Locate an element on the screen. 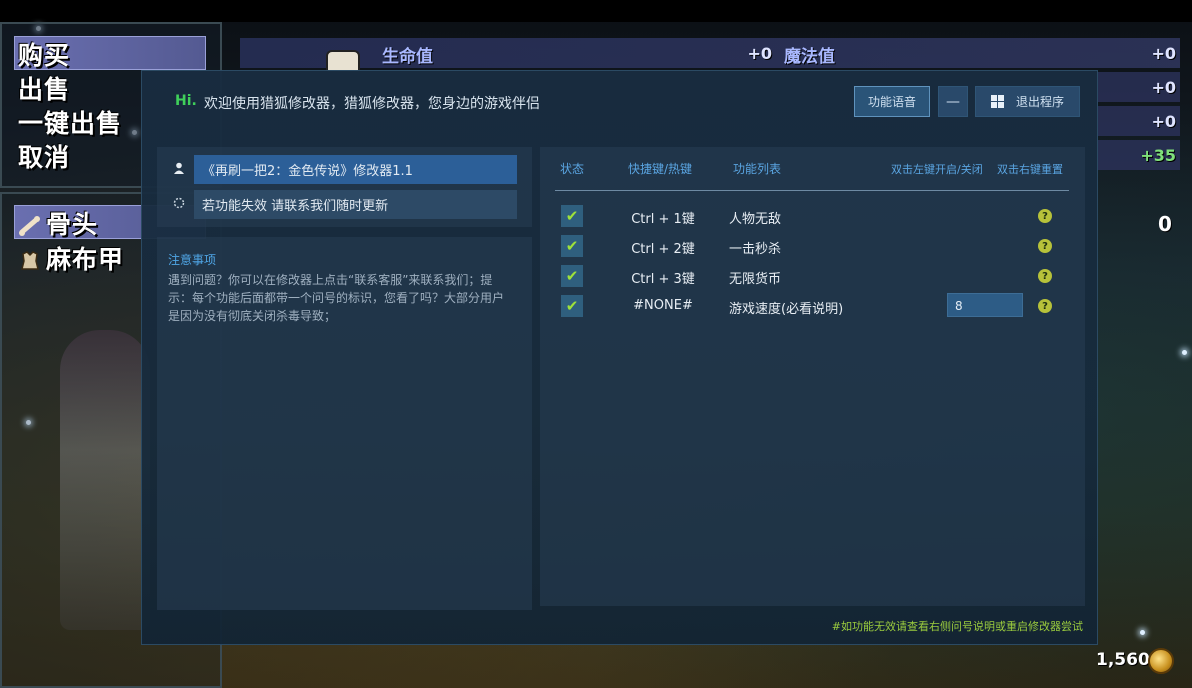 This screenshot has height=688, width=1192. exit-button: 退出程序 is located at coordinates (1027, 101).